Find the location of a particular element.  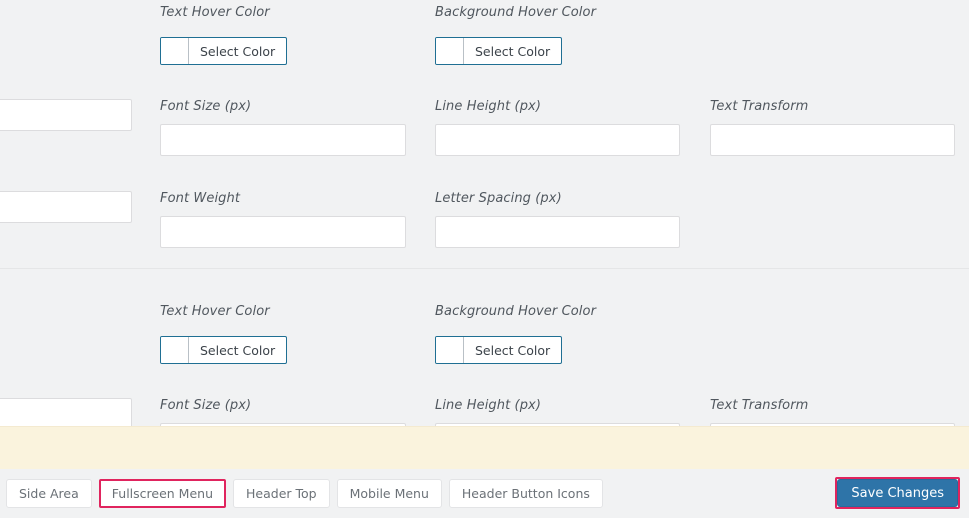

save-changes-highlight: Save Changes is located at coordinates (897, 493).